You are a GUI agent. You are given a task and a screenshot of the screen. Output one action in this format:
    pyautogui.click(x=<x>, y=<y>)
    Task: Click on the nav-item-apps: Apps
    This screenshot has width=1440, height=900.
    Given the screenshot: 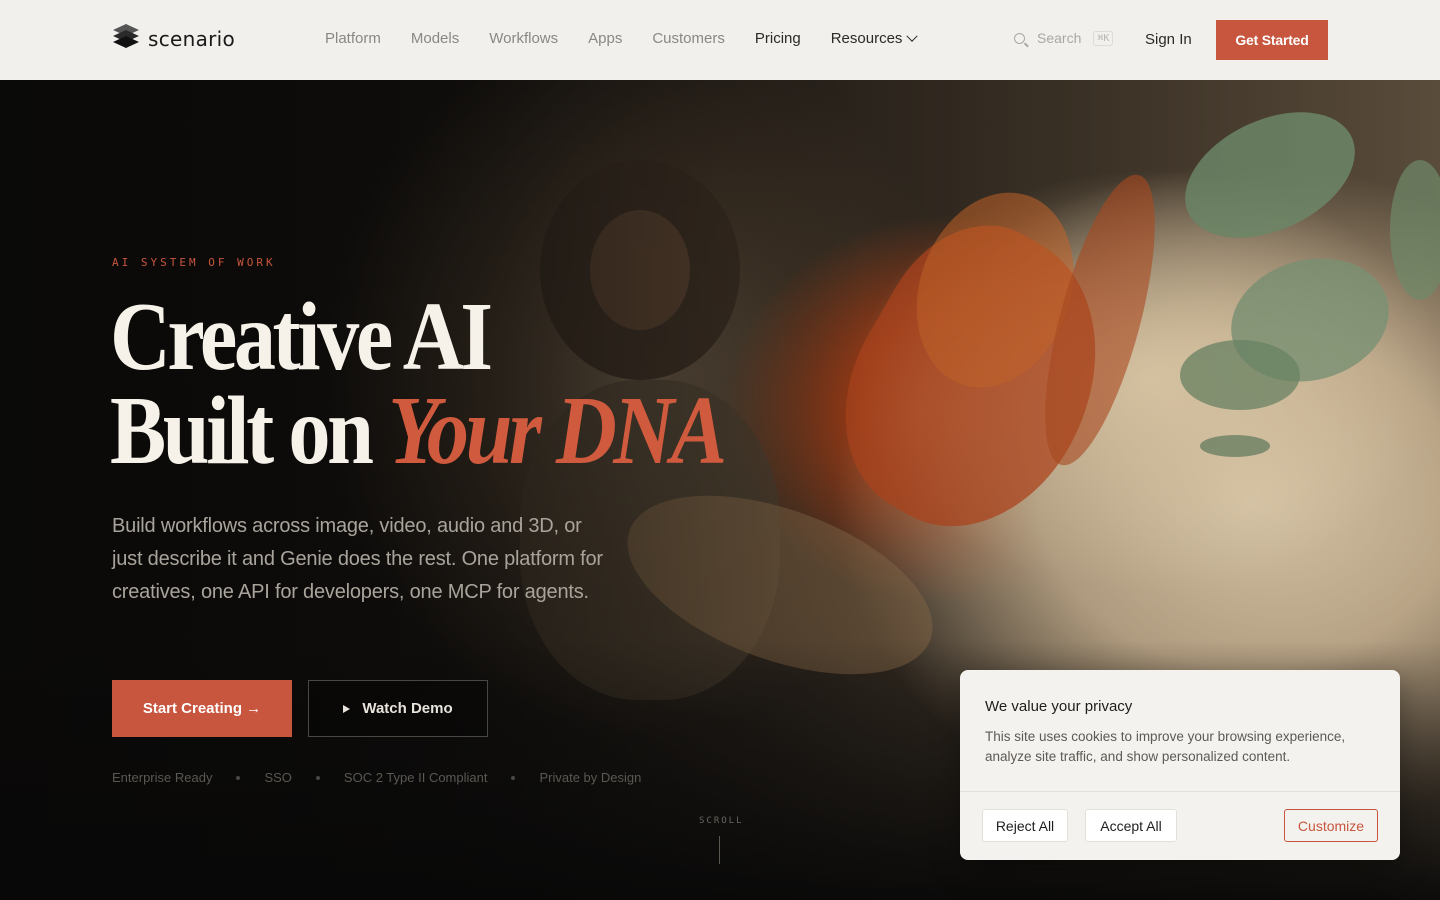 What is the action you would take?
    pyautogui.click(x=605, y=38)
    